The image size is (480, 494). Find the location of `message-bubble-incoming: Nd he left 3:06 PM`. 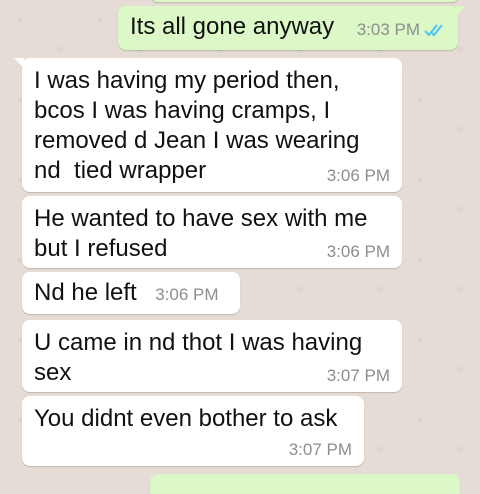

message-bubble-incoming: Nd he left 3:06 PM is located at coordinates (131, 293).